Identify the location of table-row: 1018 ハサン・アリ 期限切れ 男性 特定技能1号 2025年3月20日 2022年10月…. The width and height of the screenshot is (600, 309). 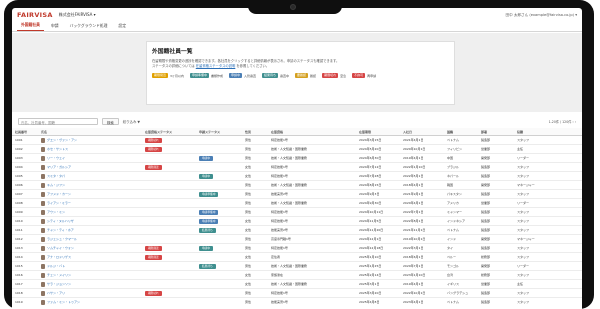
(297, 293).